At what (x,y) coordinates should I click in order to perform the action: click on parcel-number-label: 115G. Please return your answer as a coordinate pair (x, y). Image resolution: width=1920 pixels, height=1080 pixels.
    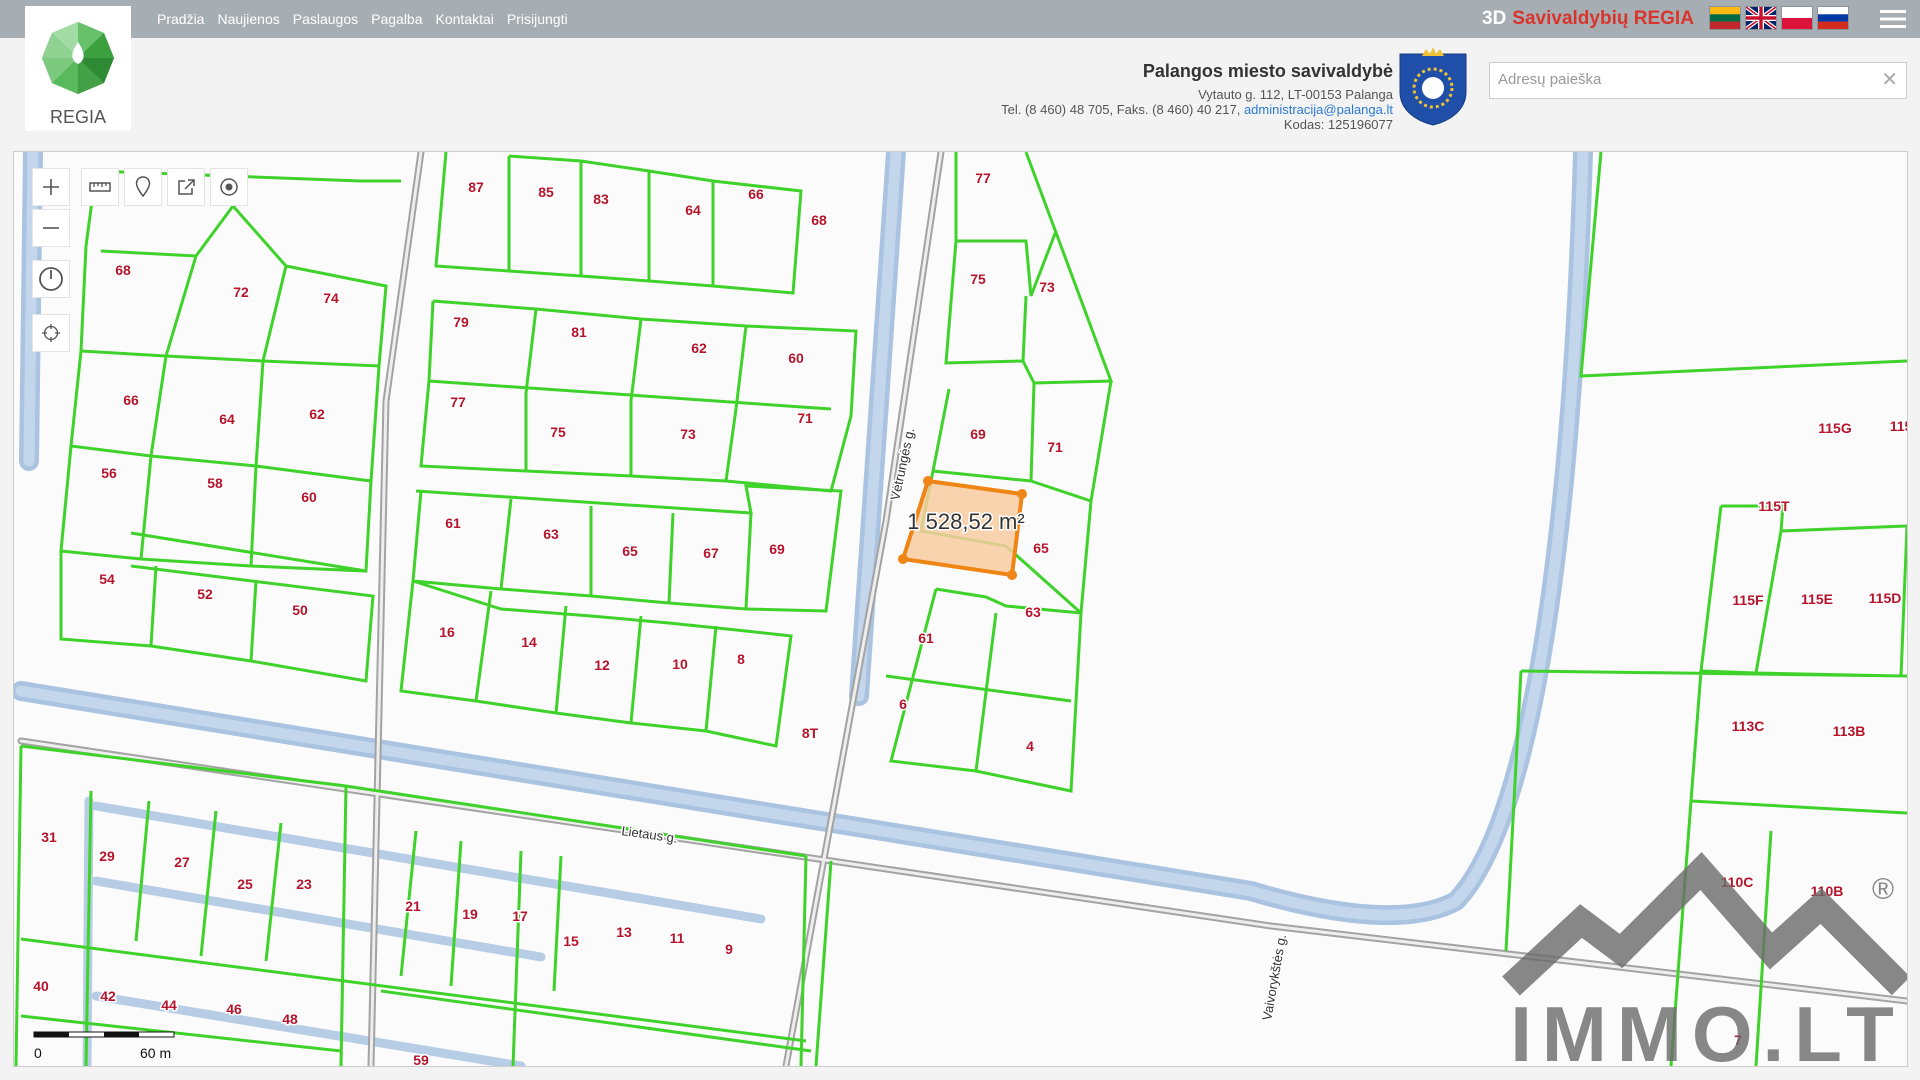
    Looking at the image, I should click on (1835, 428).